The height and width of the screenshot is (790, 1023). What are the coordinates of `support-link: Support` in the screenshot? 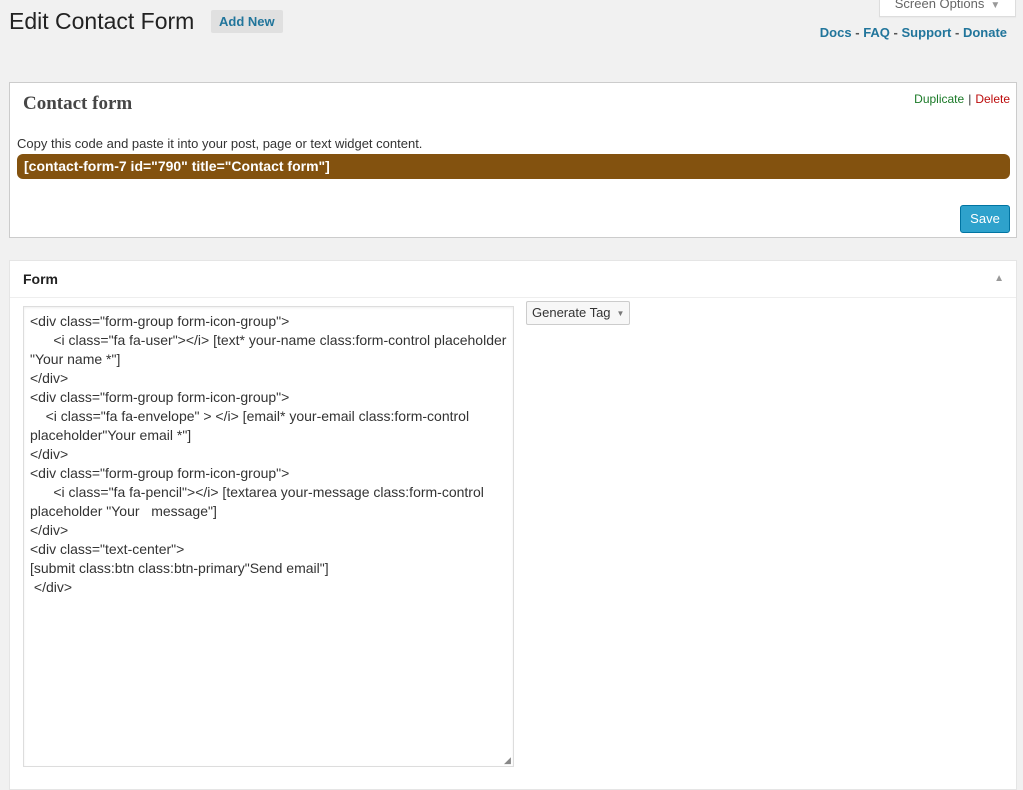 It's located at (927, 32).